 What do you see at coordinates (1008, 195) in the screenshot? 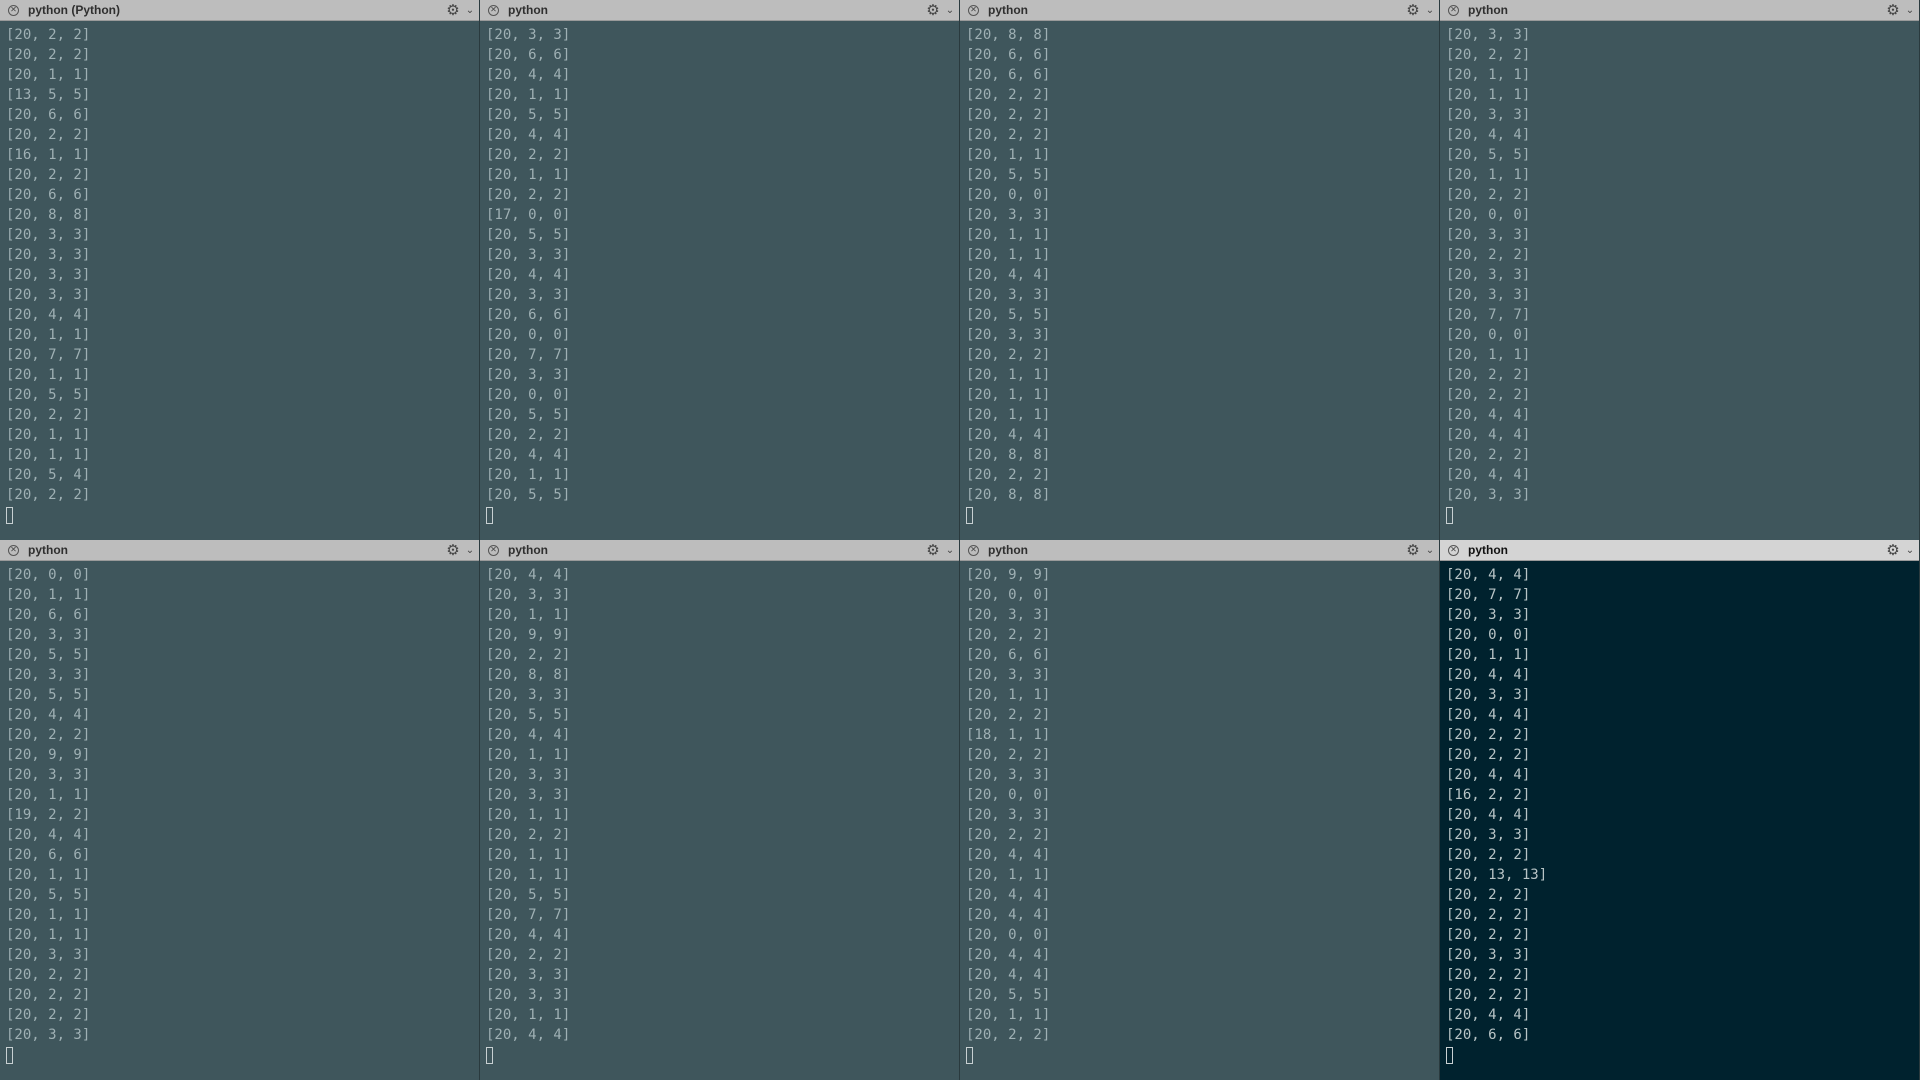
I see `output-line: [20, 0, 0]` at bounding box center [1008, 195].